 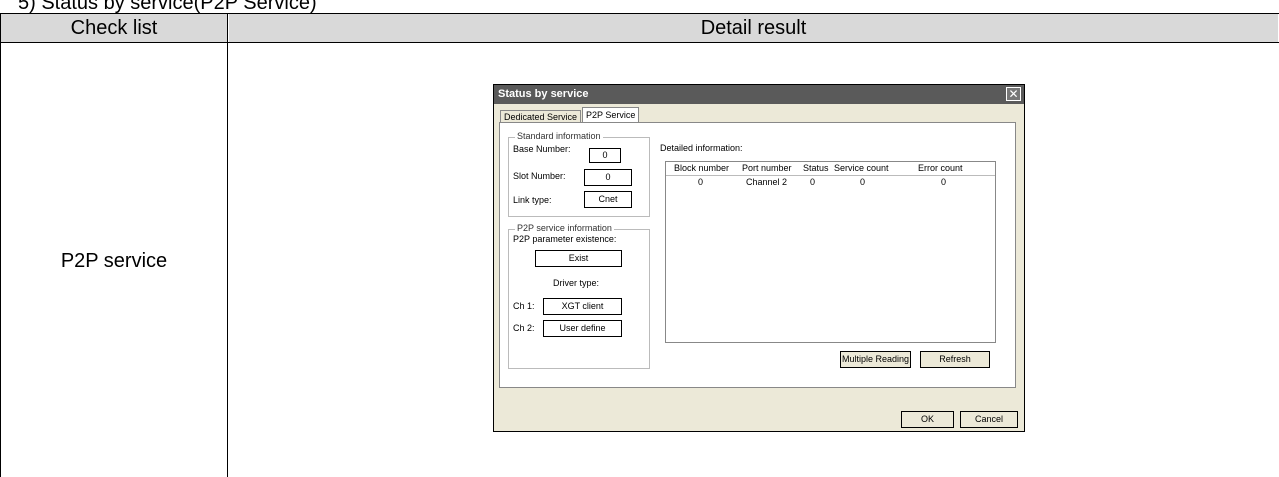 What do you see at coordinates (565, 239) in the screenshot?
I see `p2p-parameter-existence-label: P2P parameter existence:` at bounding box center [565, 239].